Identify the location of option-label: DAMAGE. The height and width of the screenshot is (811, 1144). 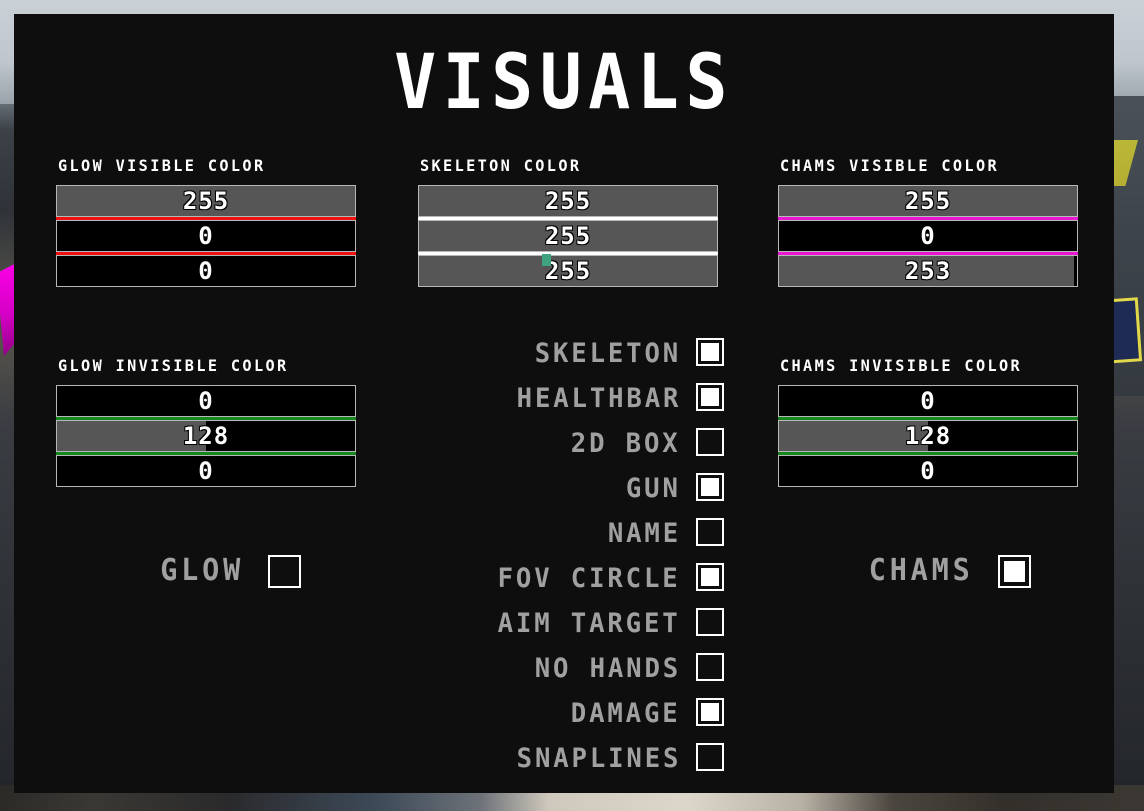
(626, 713).